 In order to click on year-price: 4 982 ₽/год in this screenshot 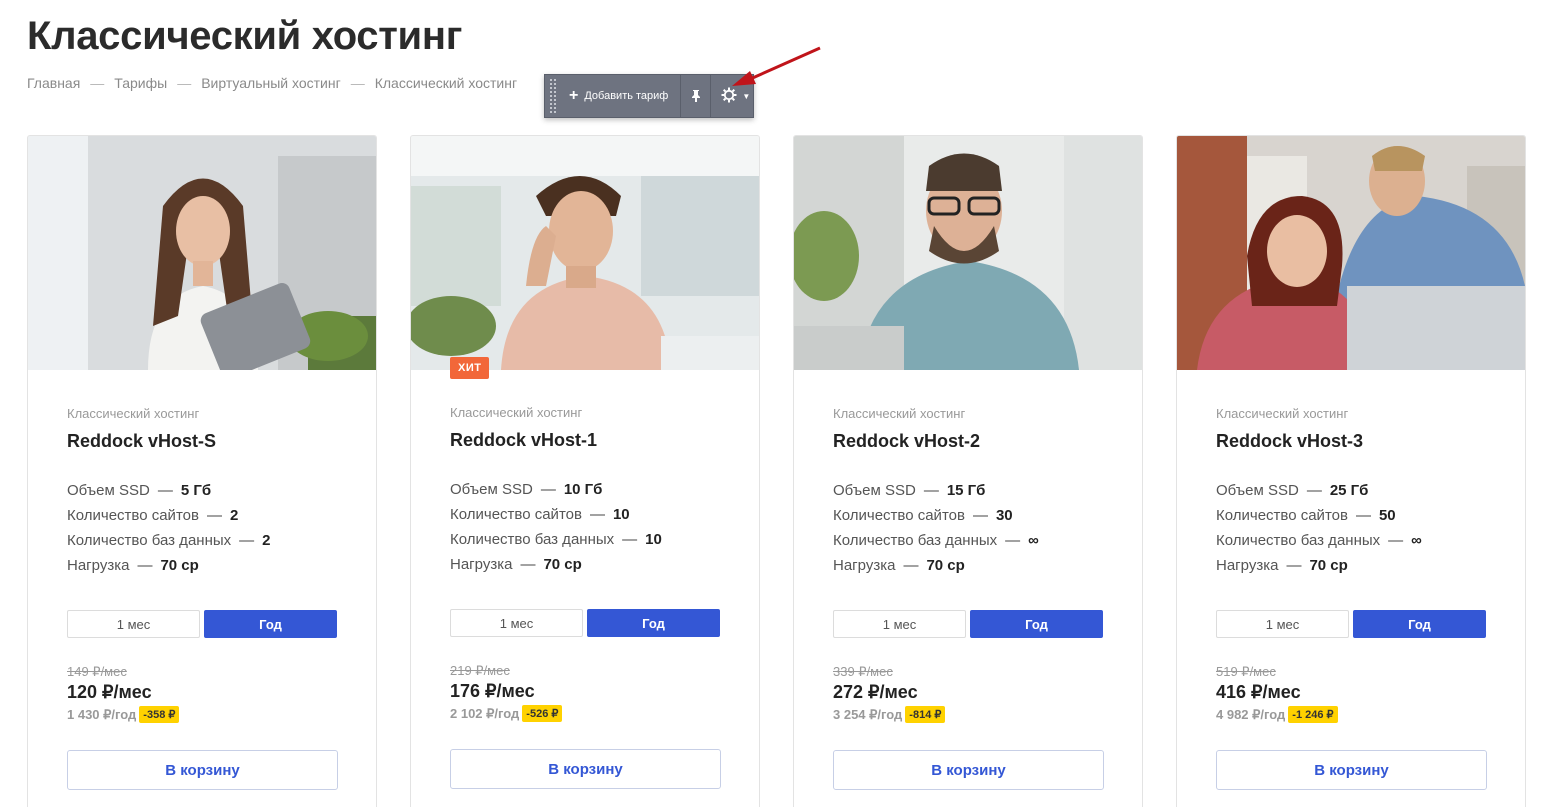, I will do `click(1251, 714)`.